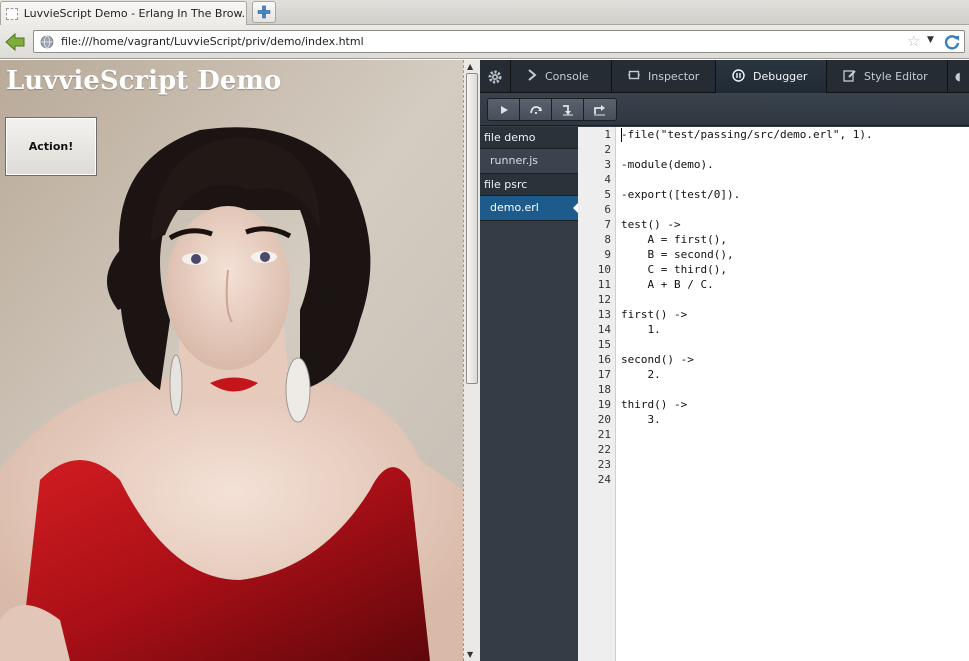 The image size is (969, 661). What do you see at coordinates (604, 419) in the screenshot?
I see `line-number: 20` at bounding box center [604, 419].